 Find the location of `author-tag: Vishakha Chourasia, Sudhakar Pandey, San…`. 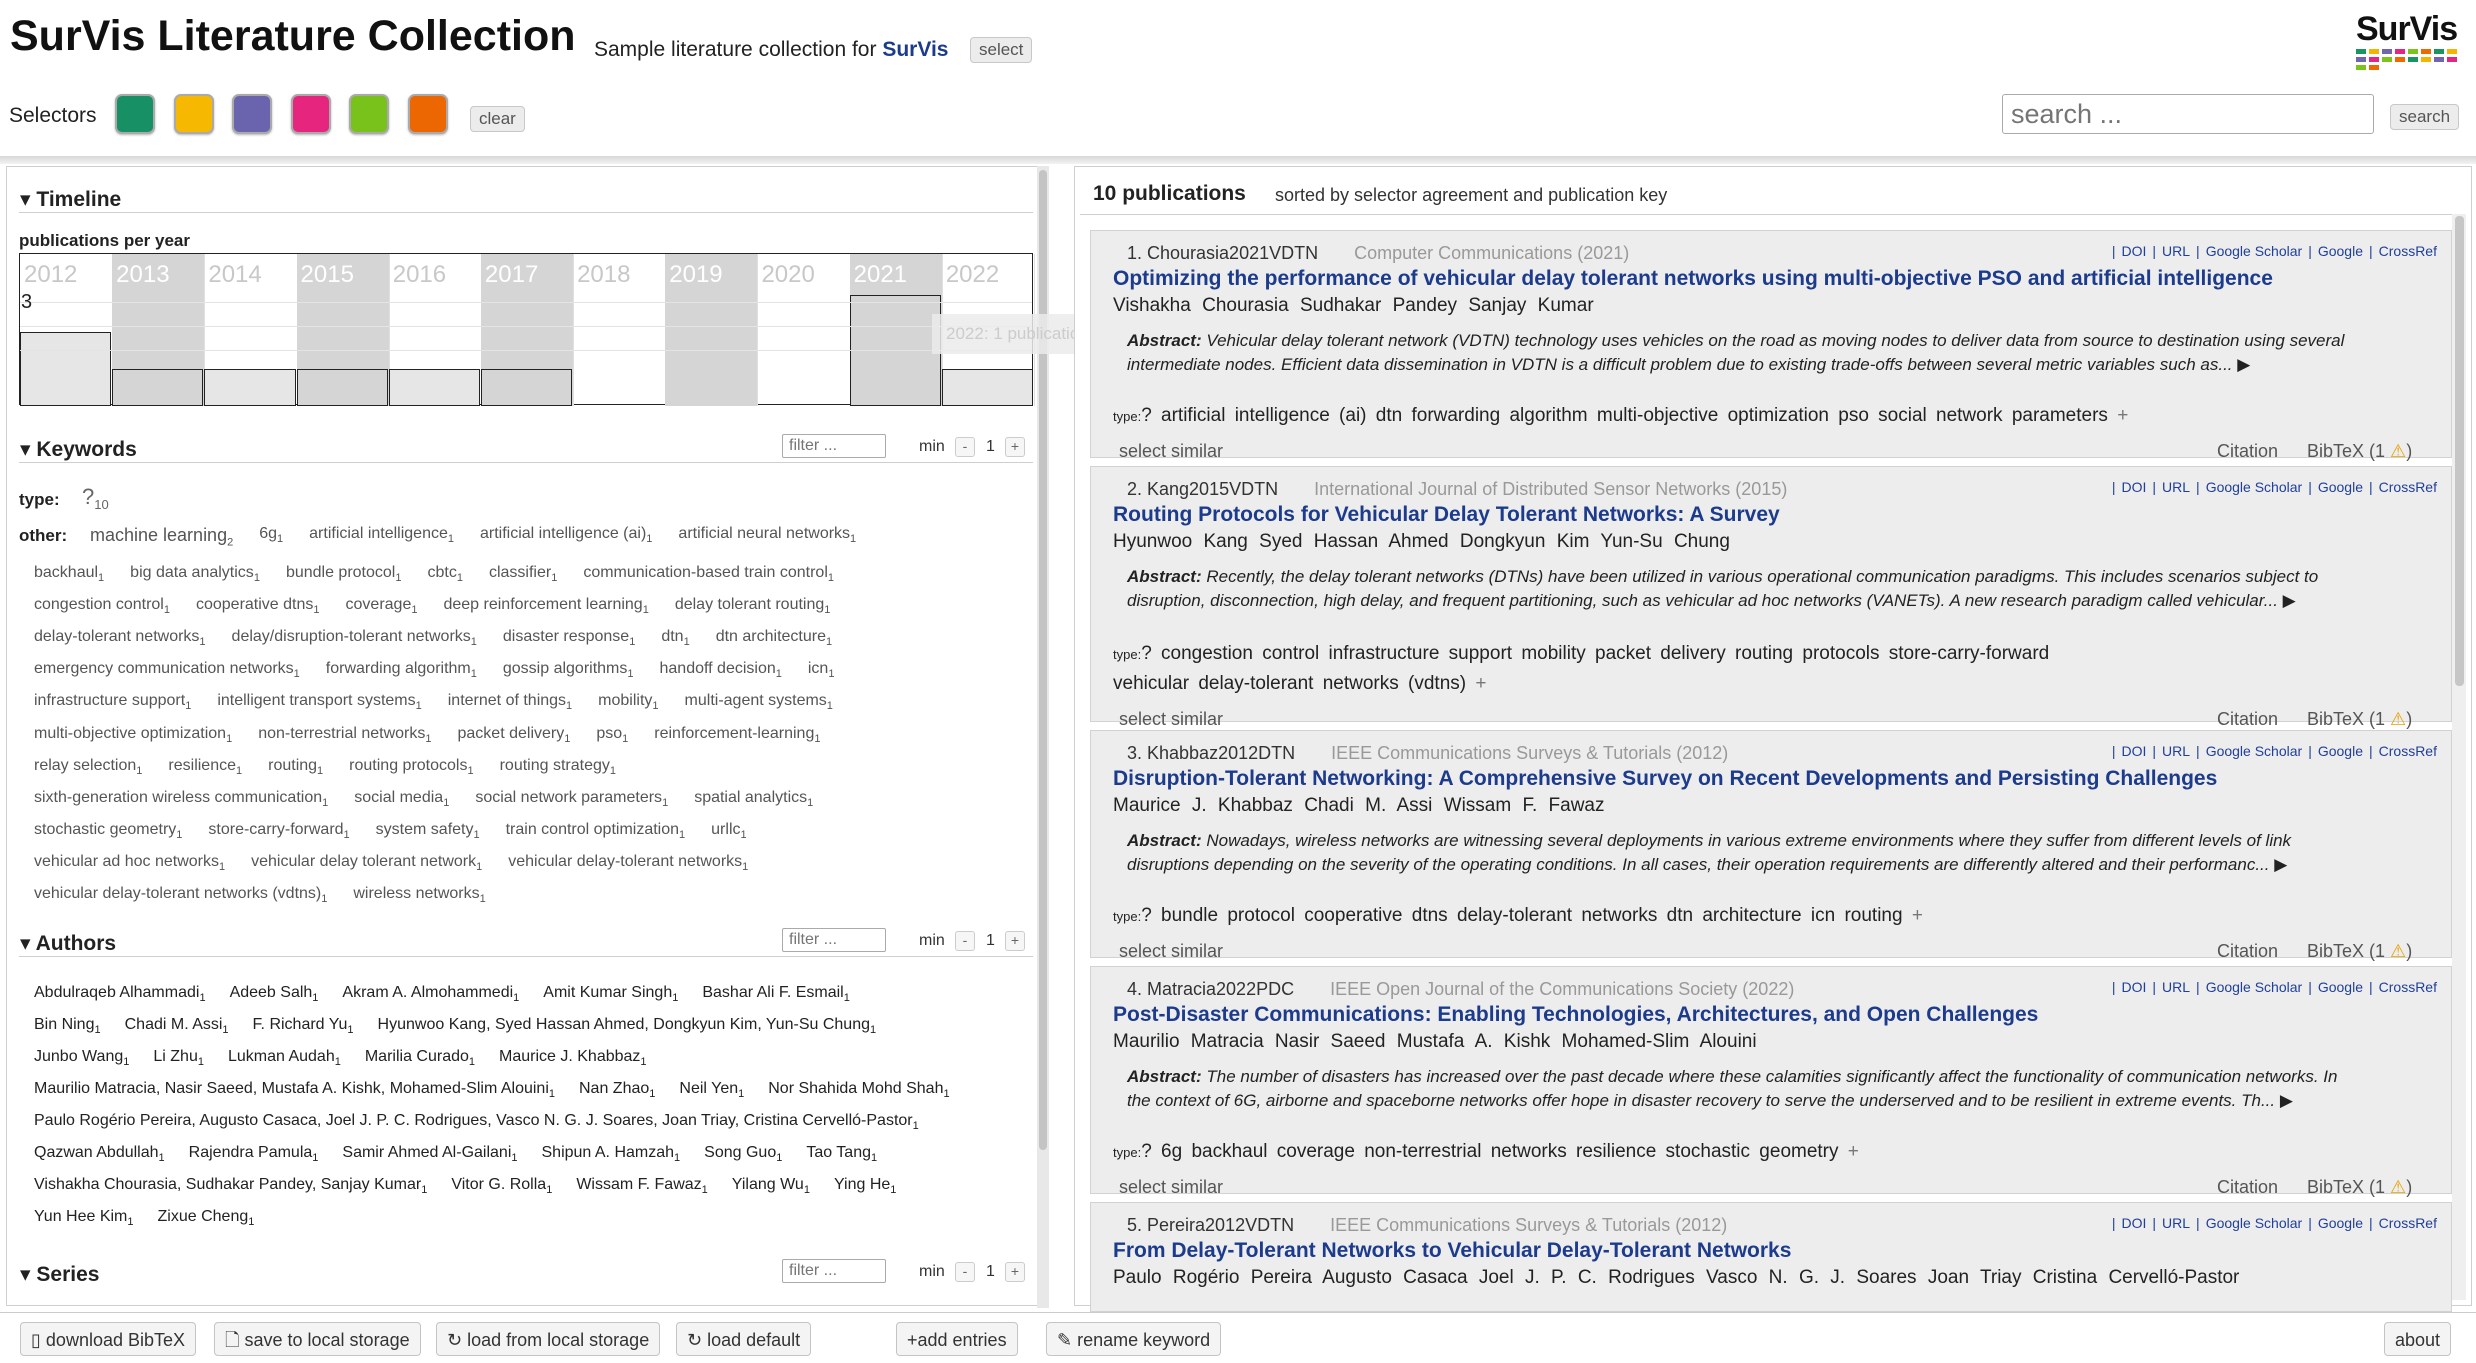

author-tag: Vishakha Chourasia, Sudhakar Pandey, San… is located at coordinates (230, 1186).